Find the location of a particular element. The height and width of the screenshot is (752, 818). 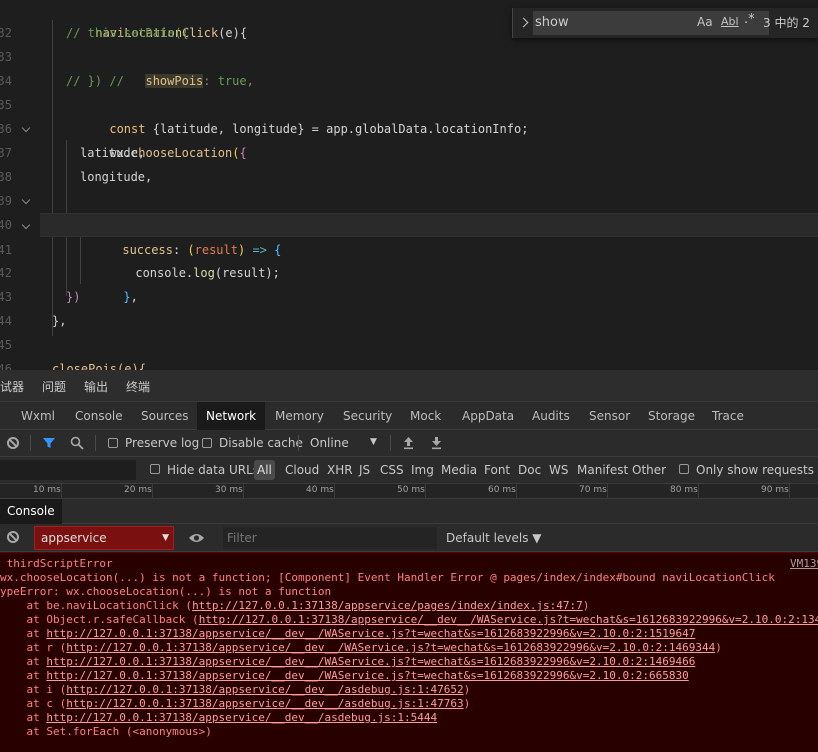

code-line: 35 // }) is located at coordinates (409, 90).